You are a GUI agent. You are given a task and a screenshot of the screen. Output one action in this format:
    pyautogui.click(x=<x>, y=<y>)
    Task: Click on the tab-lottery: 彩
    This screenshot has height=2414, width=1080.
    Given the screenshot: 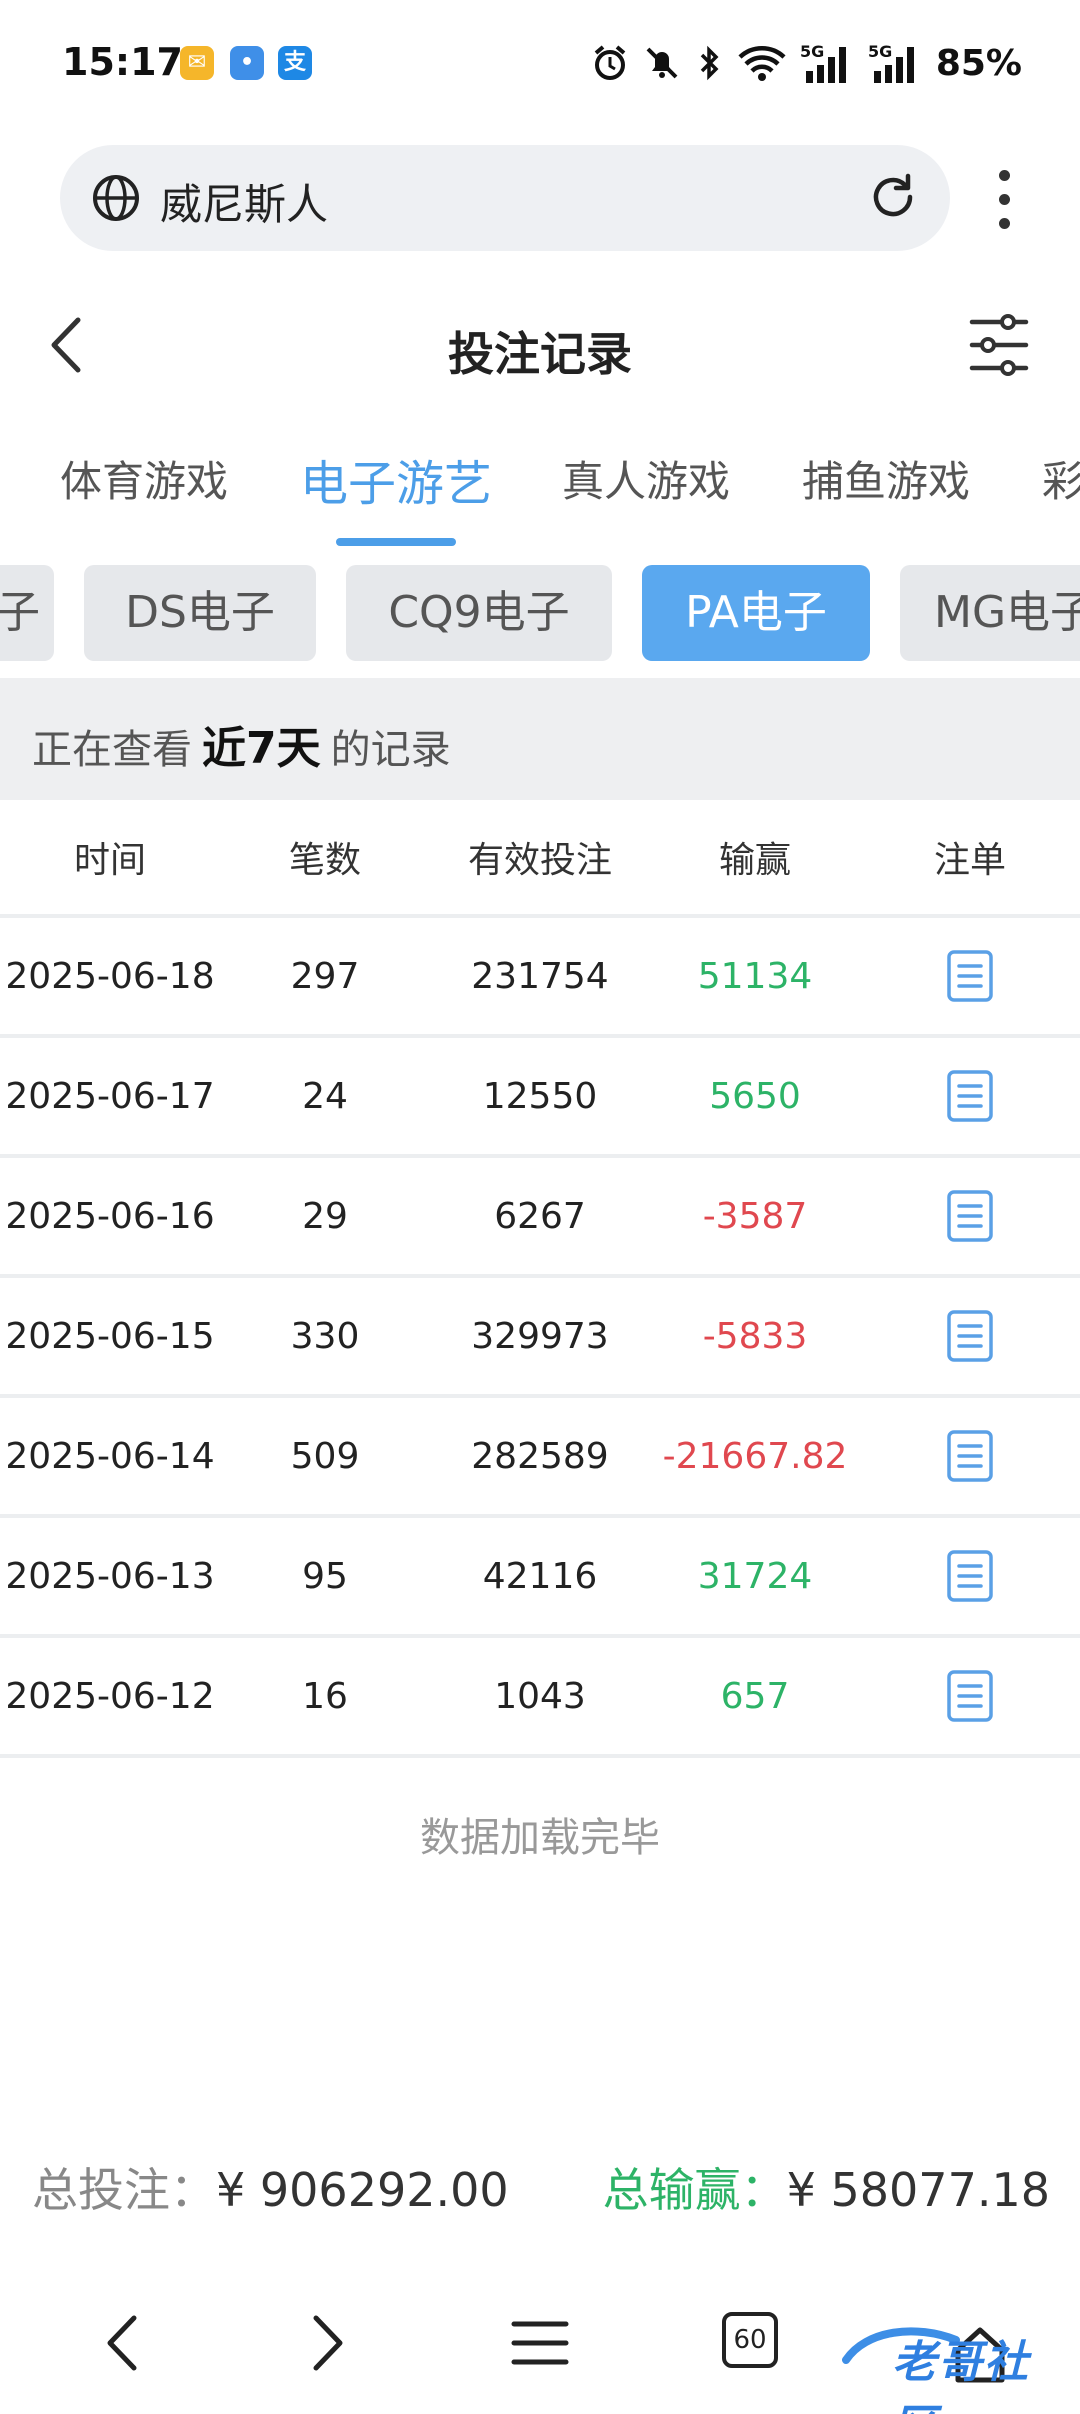 What is the action you would take?
    pyautogui.click(x=1061, y=478)
    